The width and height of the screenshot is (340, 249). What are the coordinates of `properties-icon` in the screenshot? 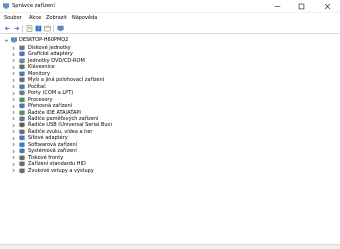 It's located at (29, 28).